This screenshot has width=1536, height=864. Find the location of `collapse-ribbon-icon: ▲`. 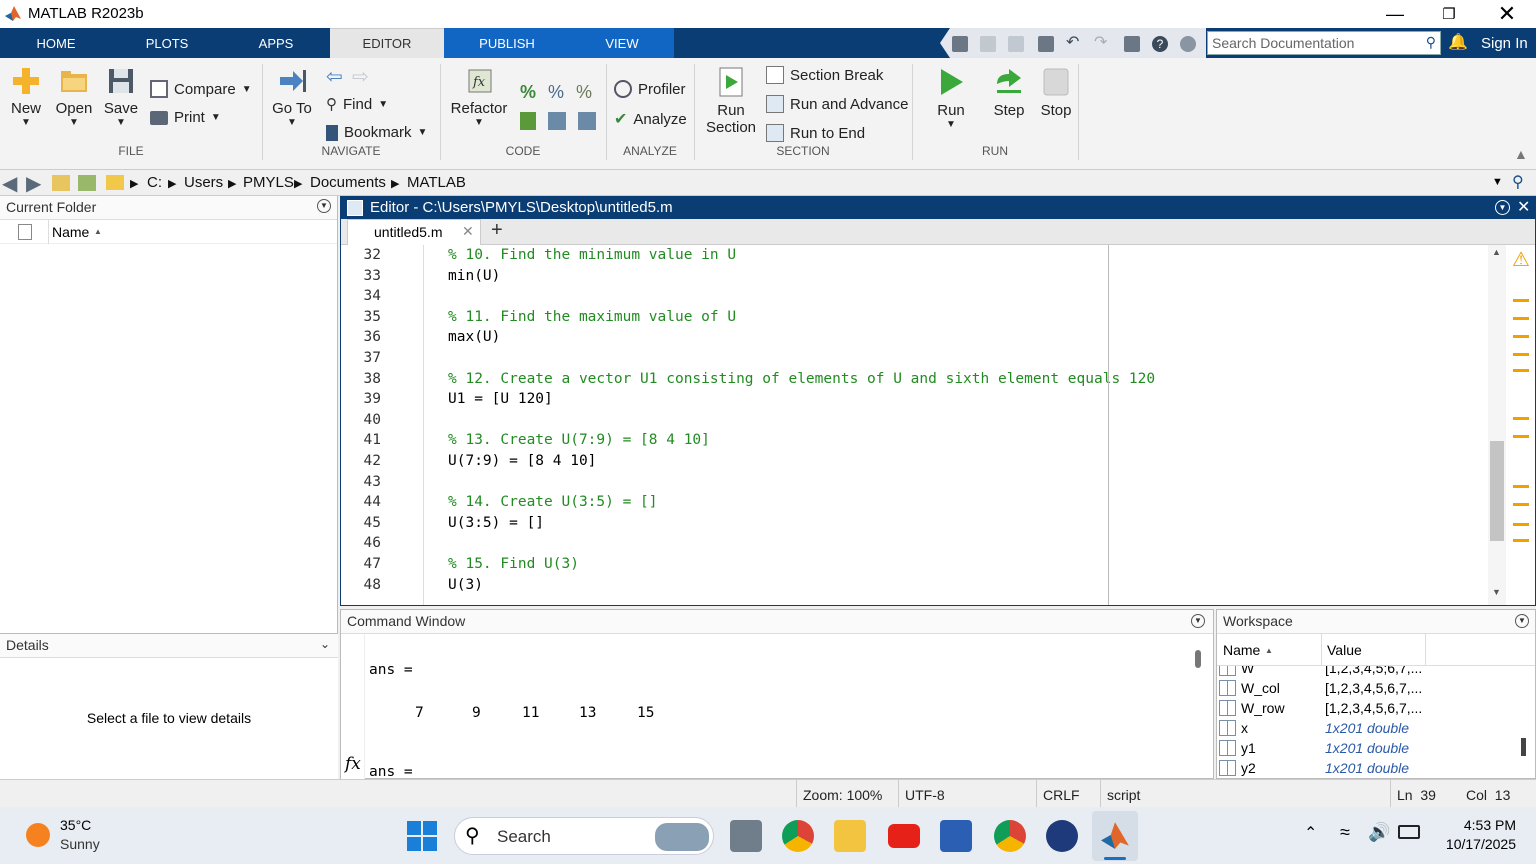

collapse-ribbon-icon: ▲ is located at coordinates (1521, 154).